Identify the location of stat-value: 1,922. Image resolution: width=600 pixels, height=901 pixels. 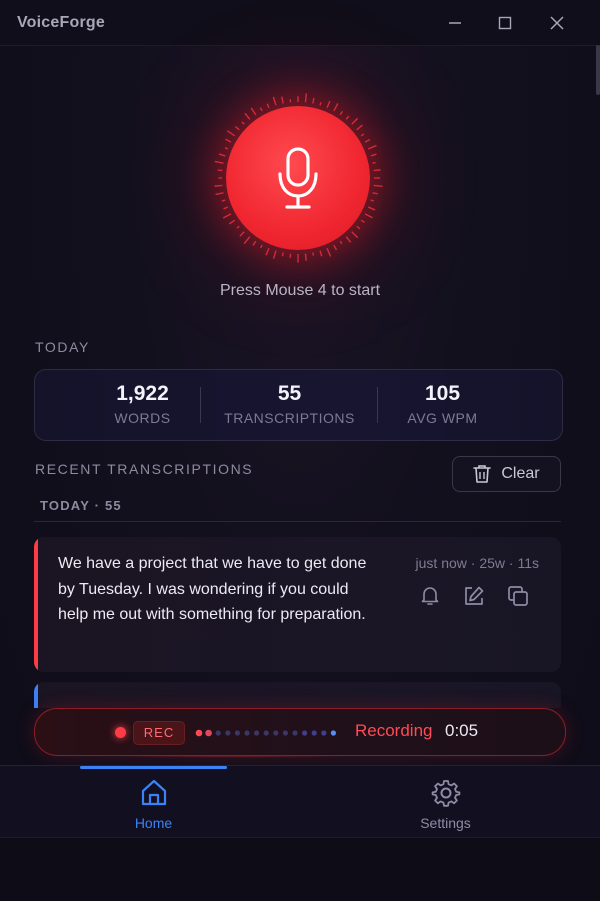
(142, 394).